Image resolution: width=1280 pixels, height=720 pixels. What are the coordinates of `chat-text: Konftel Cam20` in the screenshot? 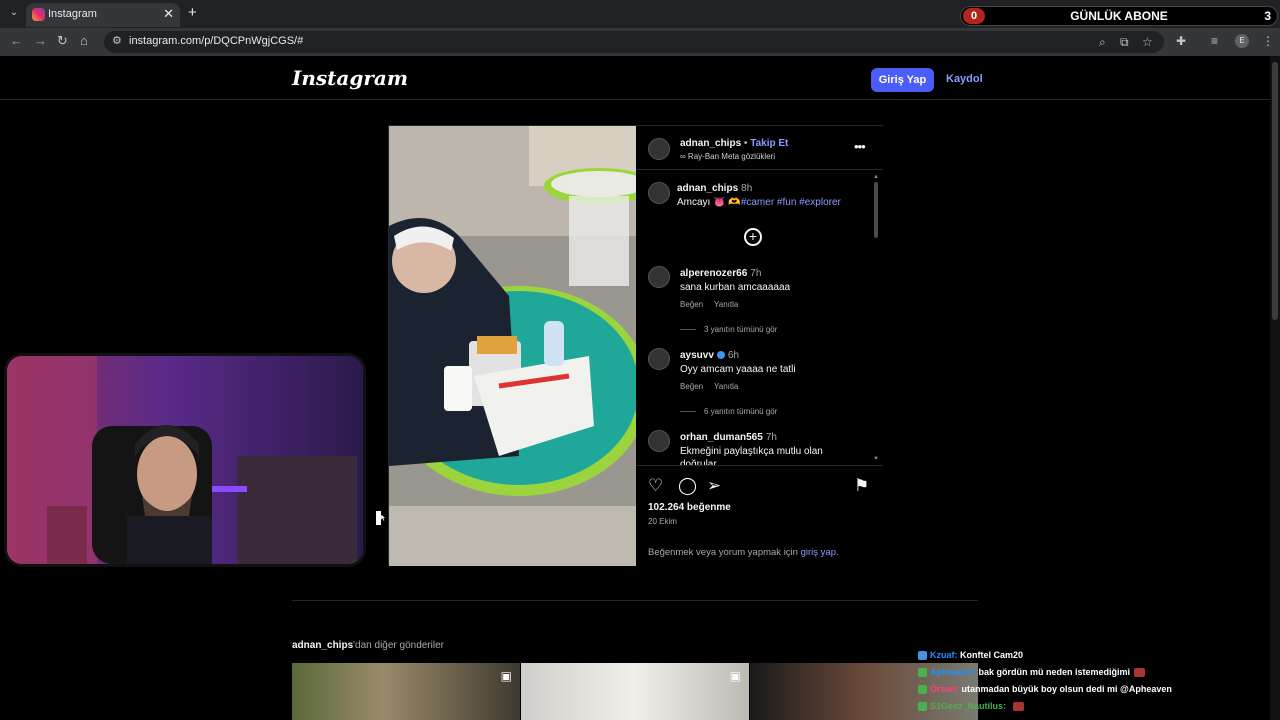 It's located at (992, 655).